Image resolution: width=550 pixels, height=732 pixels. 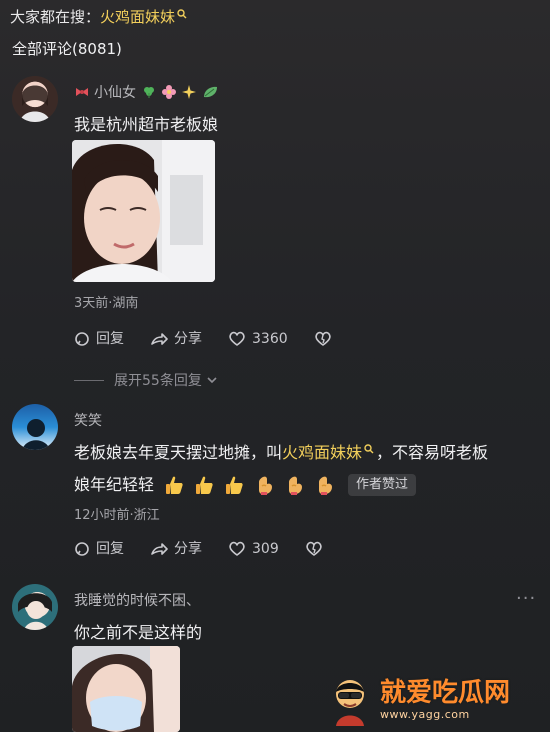 What do you see at coordinates (146, 124) in the screenshot?
I see `comment-text: 我是杭州超市老板娘` at bounding box center [146, 124].